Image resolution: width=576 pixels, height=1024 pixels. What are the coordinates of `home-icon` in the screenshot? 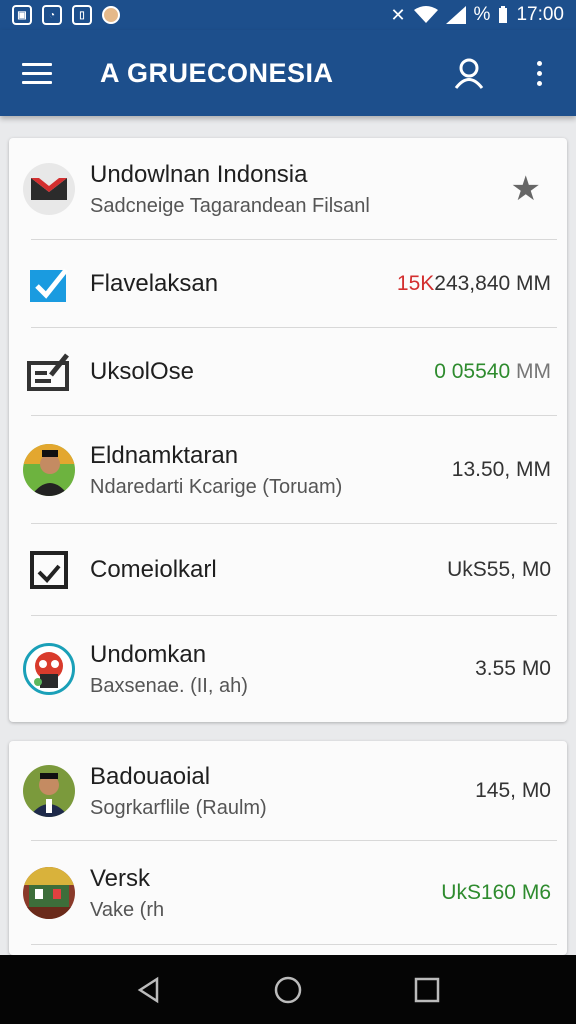 It's located at (288, 990).